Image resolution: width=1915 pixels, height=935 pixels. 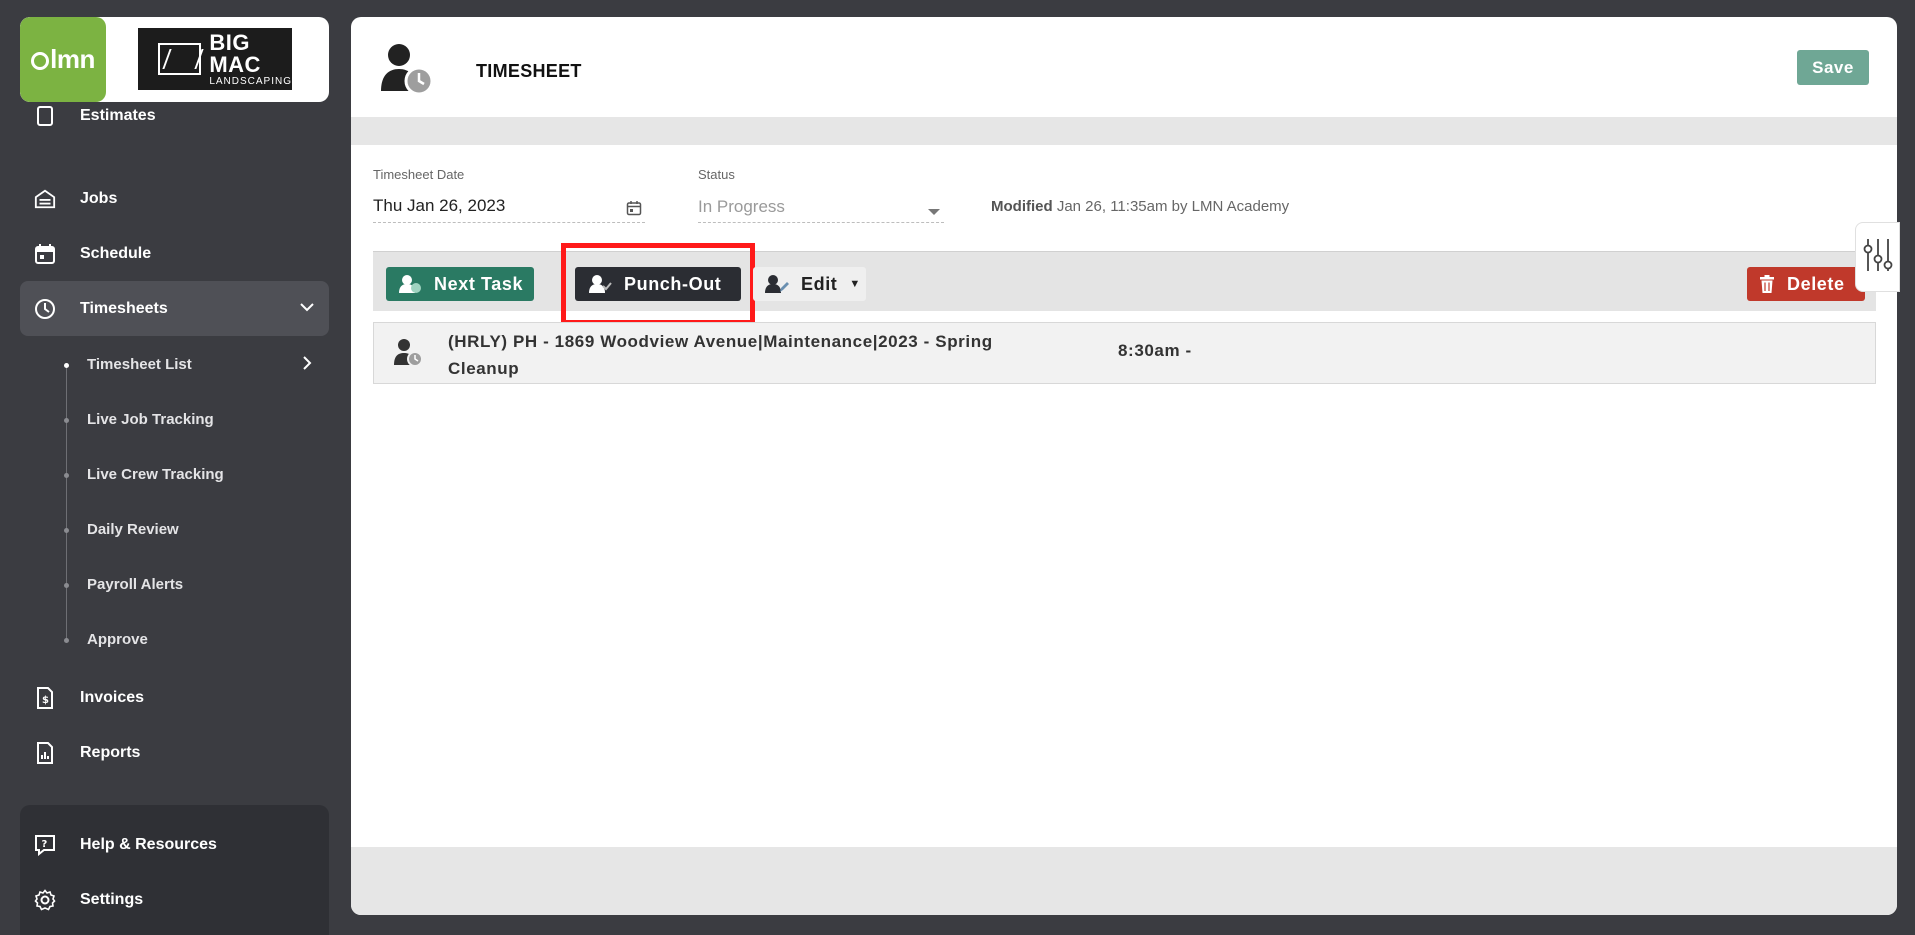 What do you see at coordinates (45, 899) in the screenshot?
I see `gear-icon` at bounding box center [45, 899].